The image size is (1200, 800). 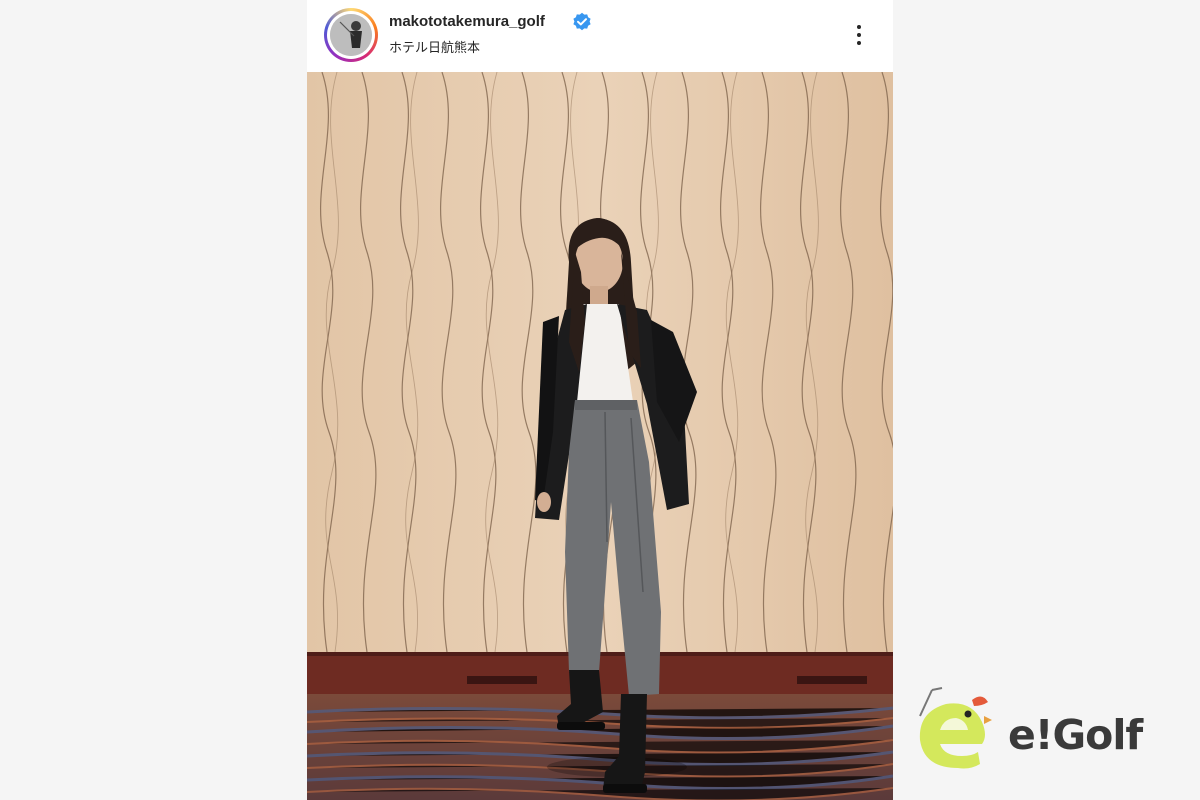 What do you see at coordinates (859, 35) in the screenshot?
I see `more-options-icon` at bounding box center [859, 35].